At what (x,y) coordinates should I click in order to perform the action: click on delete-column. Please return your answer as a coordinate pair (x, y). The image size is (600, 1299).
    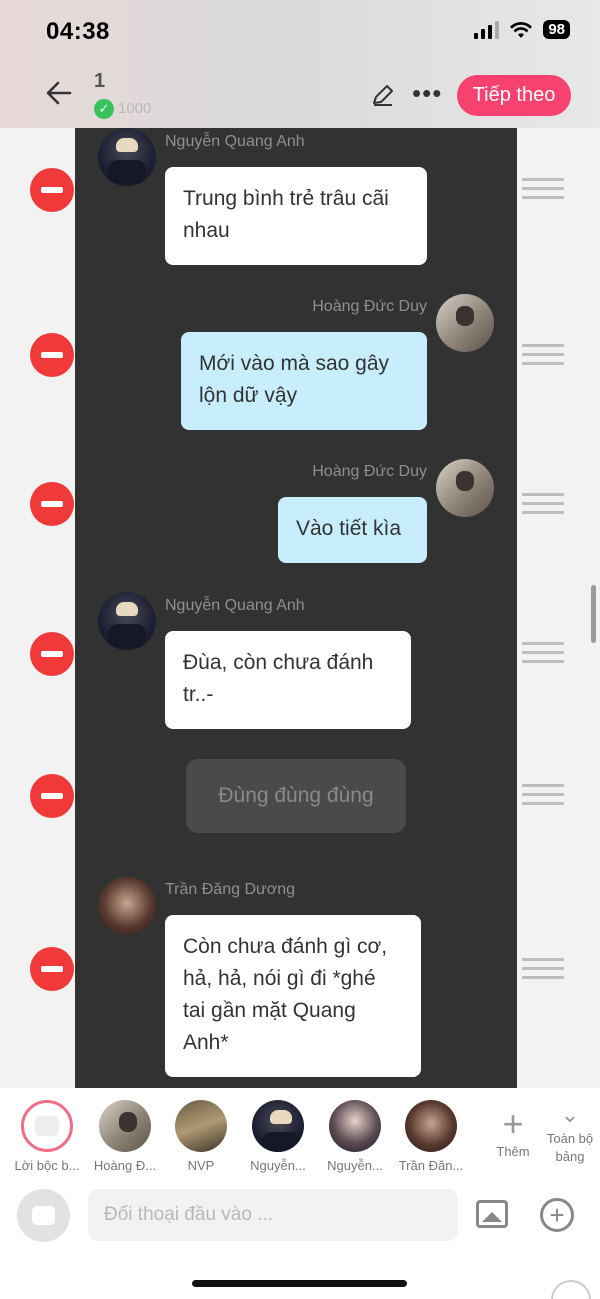
    Looking at the image, I should click on (37, 608).